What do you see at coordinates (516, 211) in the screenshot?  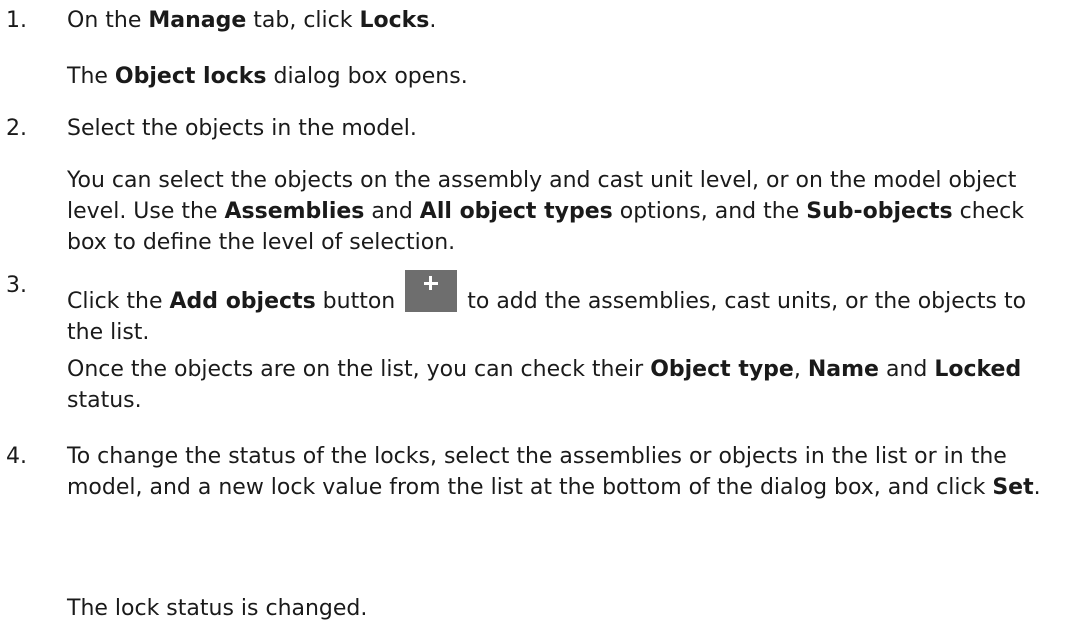 I see `option-all-object-types: All object types` at bounding box center [516, 211].